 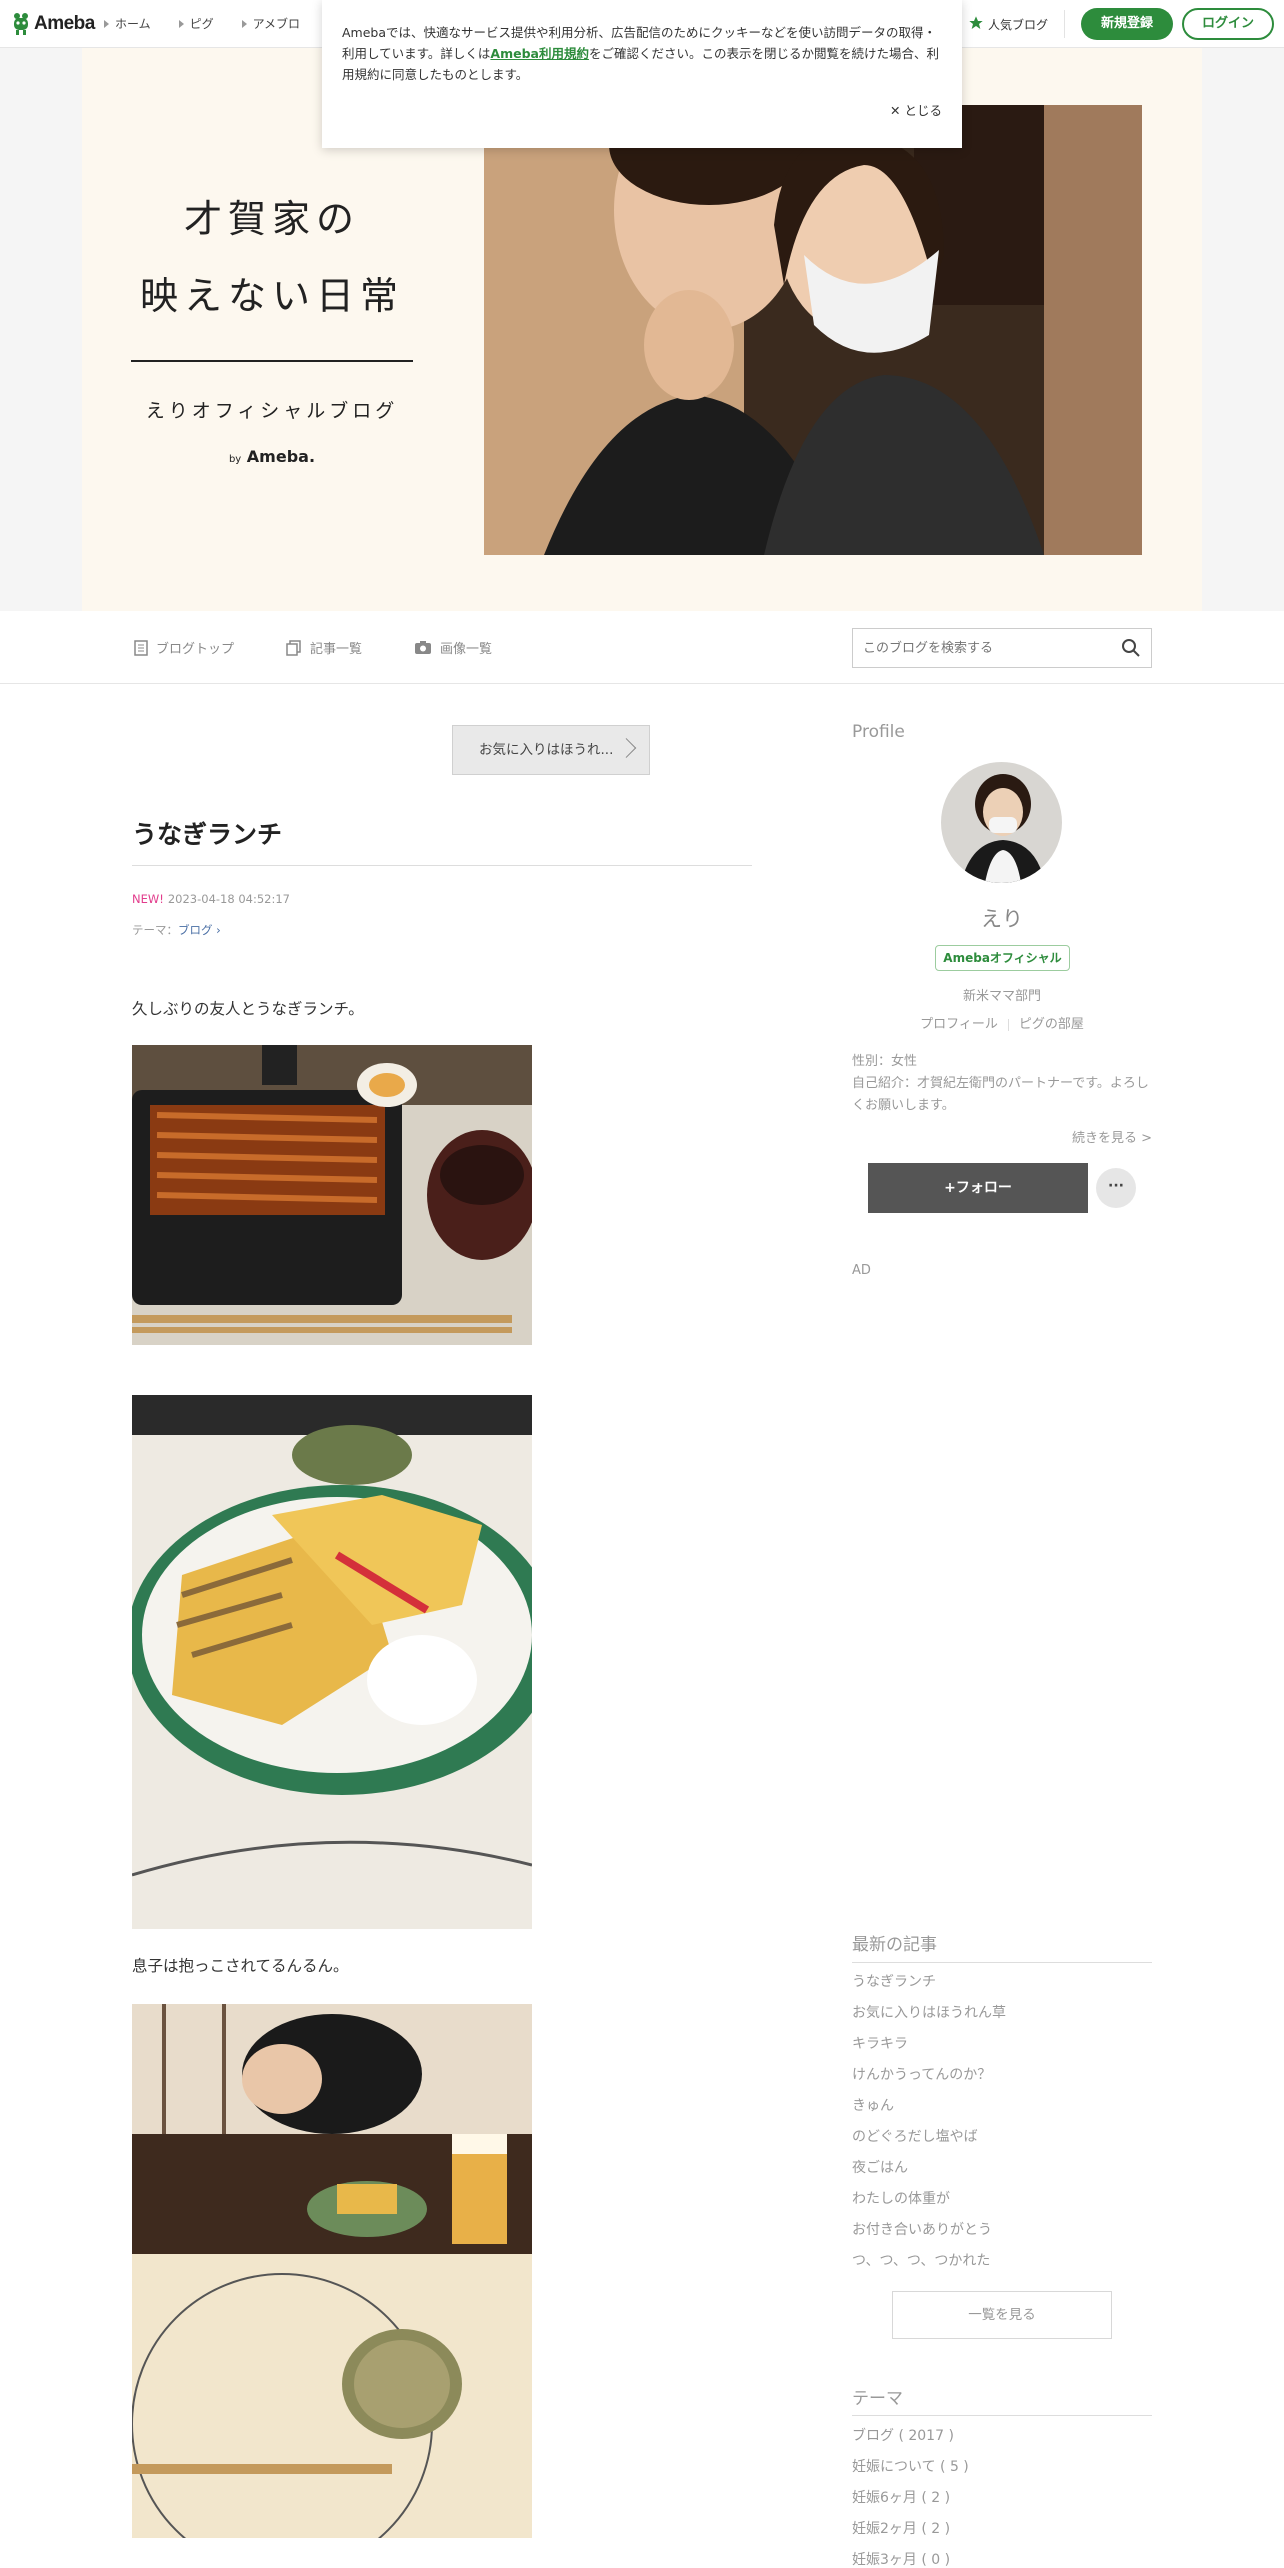 What do you see at coordinates (1002, 2137) in the screenshot?
I see `list-item: のどぐろだし塩やば` at bounding box center [1002, 2137].